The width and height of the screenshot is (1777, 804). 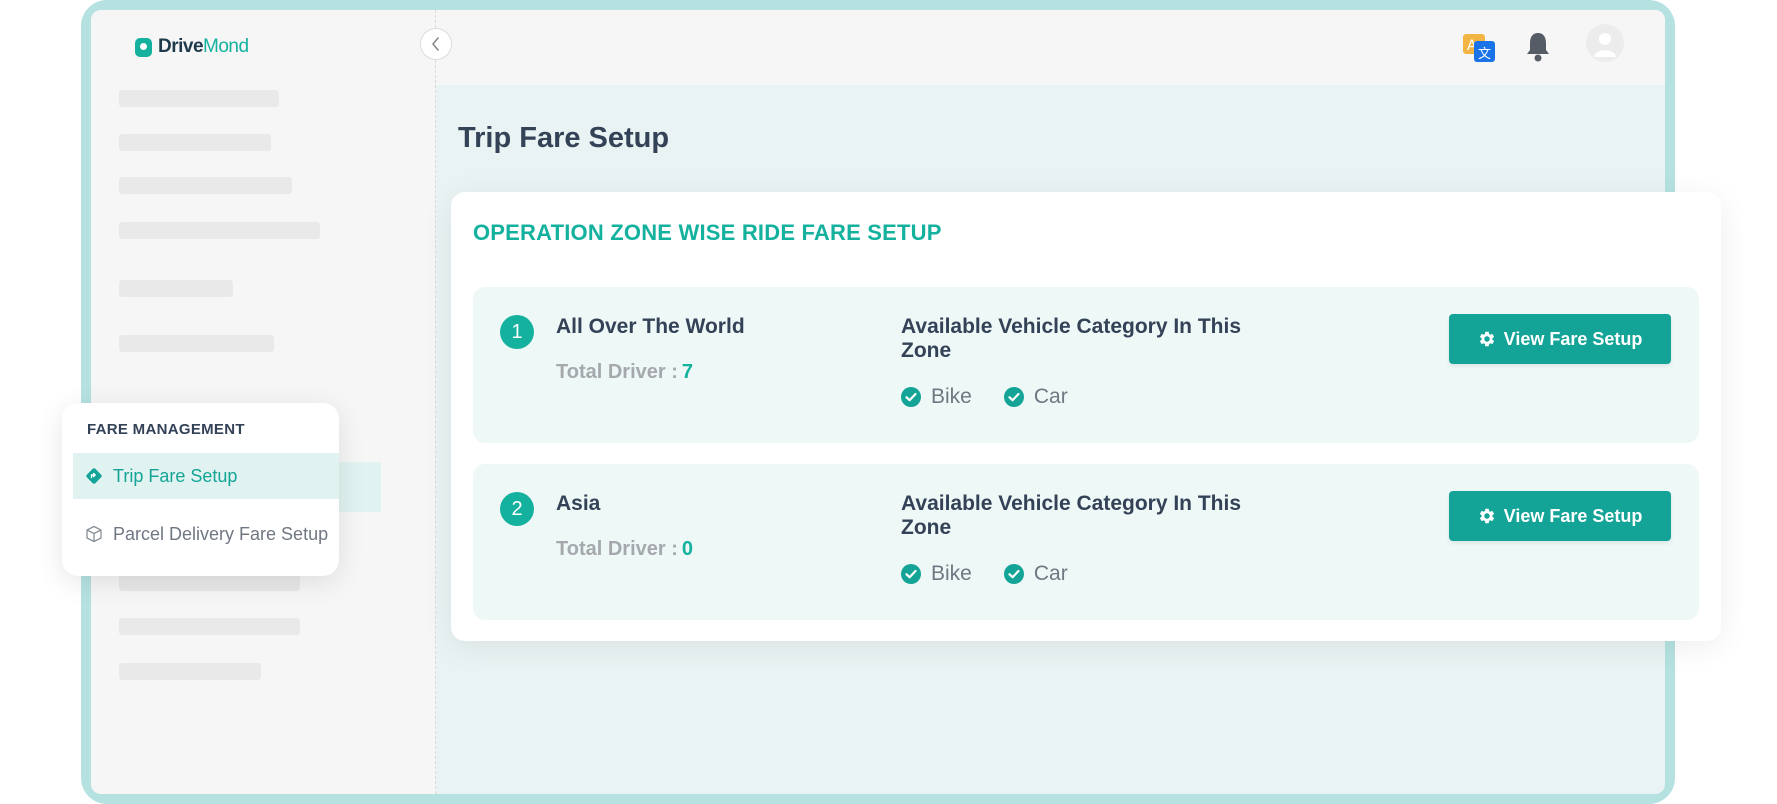 I want to click on logo-text-mond: Mond, so click(x=226, y=46).